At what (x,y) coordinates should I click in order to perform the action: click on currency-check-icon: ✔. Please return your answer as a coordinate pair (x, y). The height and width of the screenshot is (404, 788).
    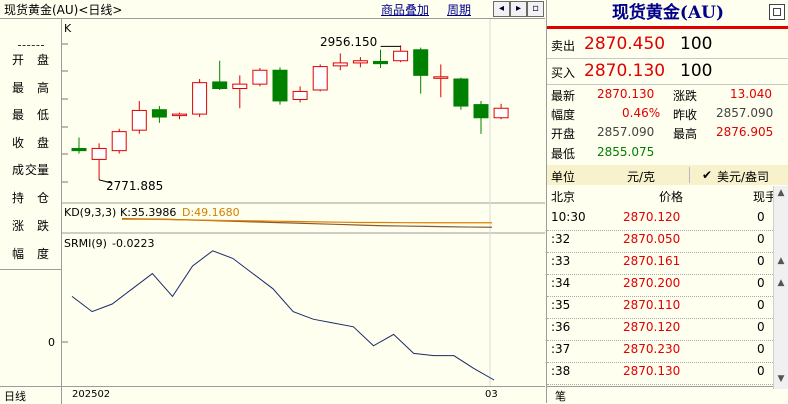
    Looking at the image, I should click on (707, 175).